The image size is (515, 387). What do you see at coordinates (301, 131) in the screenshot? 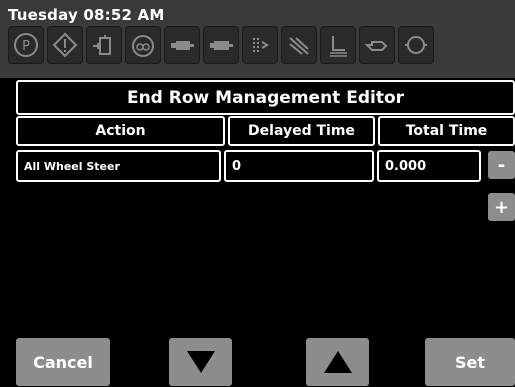
I see `column-header-delayed-time: Delayed Time` at bounding box center [301, 131].